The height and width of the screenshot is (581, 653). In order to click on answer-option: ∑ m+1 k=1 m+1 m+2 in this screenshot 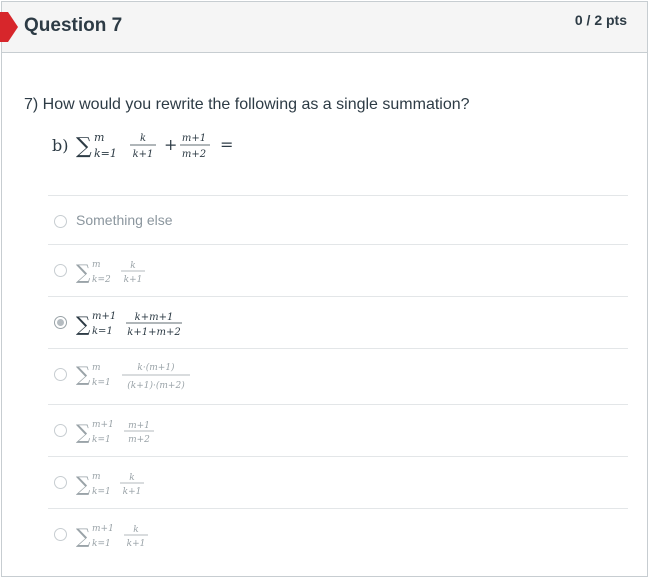, I will do `click(338, 430)`.